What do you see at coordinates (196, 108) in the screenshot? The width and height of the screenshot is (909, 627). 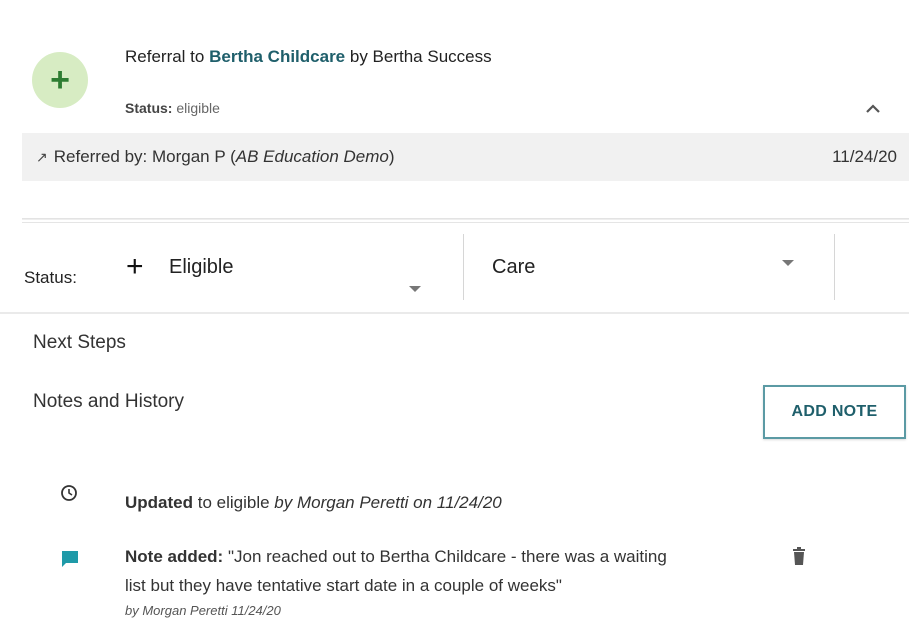 I see `referral-status-value: eligible` at bounding box center [196, 108].